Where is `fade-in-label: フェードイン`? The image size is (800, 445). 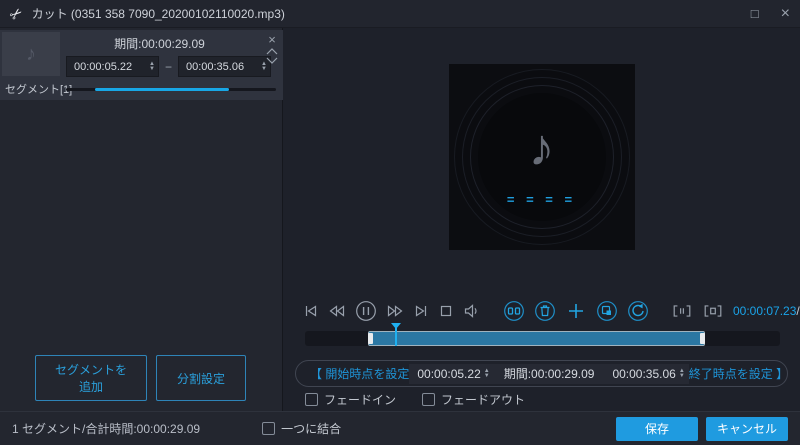
fade-in-label: フェードイン is located at coordinates (360, 400).